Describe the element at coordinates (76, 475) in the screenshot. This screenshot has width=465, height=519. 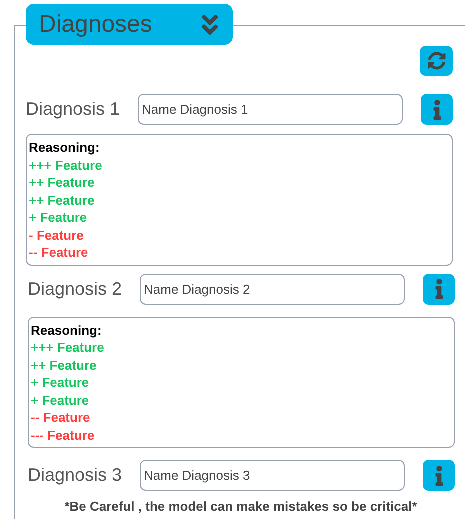
I see `diagnosis-label: Diagnosis 3` at that location.